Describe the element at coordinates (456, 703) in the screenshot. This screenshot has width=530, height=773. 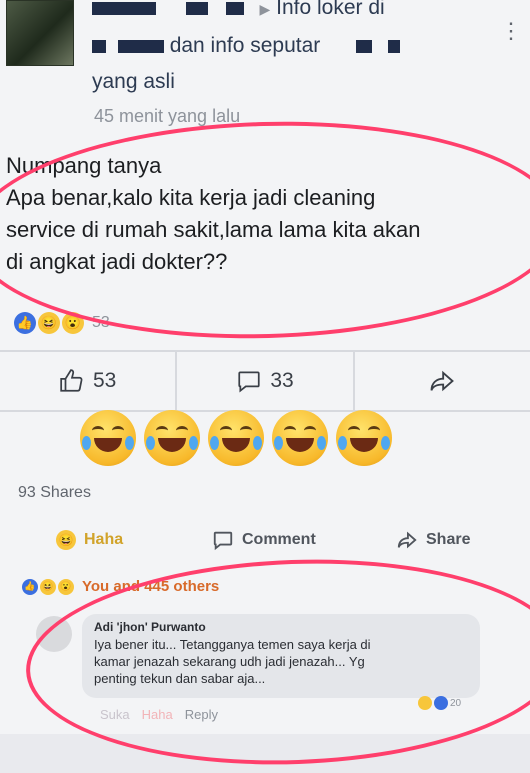
I see `comment-reaction-count: 20` at that location.